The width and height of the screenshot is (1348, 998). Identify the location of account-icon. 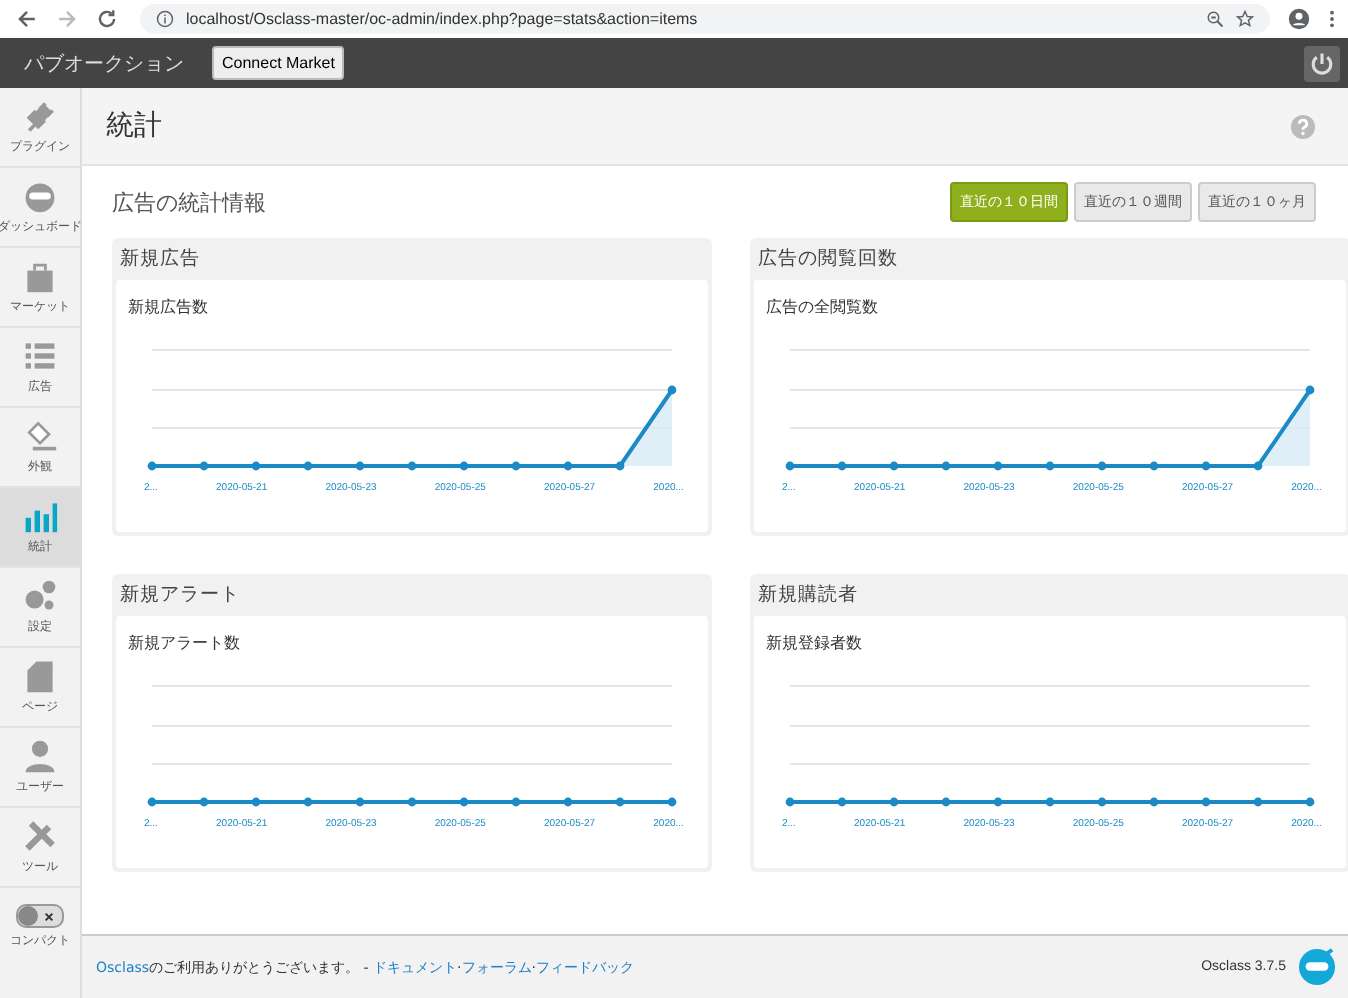
(1299, 19).